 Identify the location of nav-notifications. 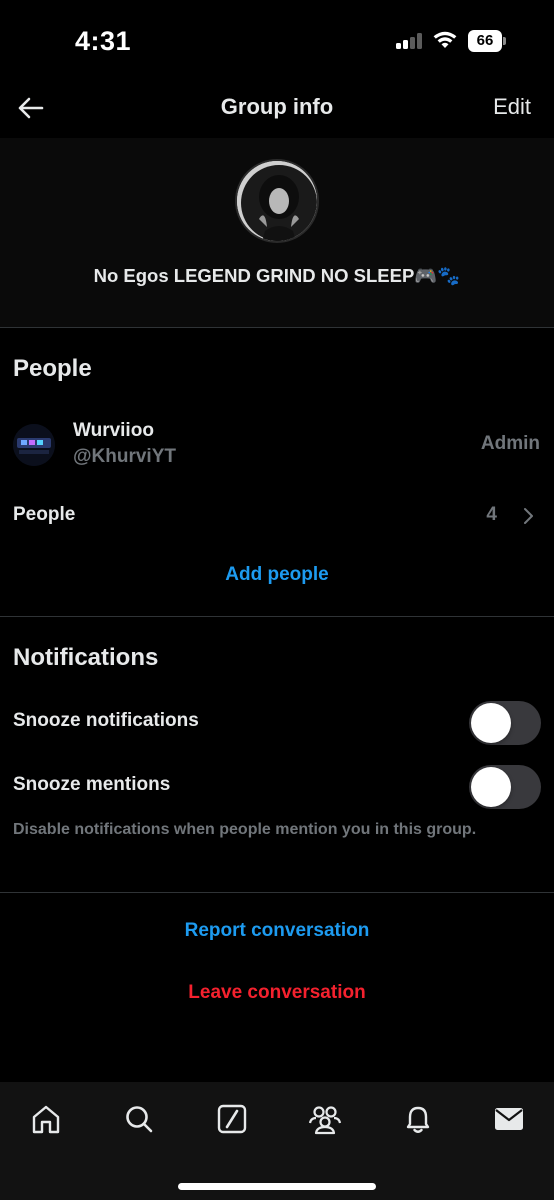
(418, 1119).